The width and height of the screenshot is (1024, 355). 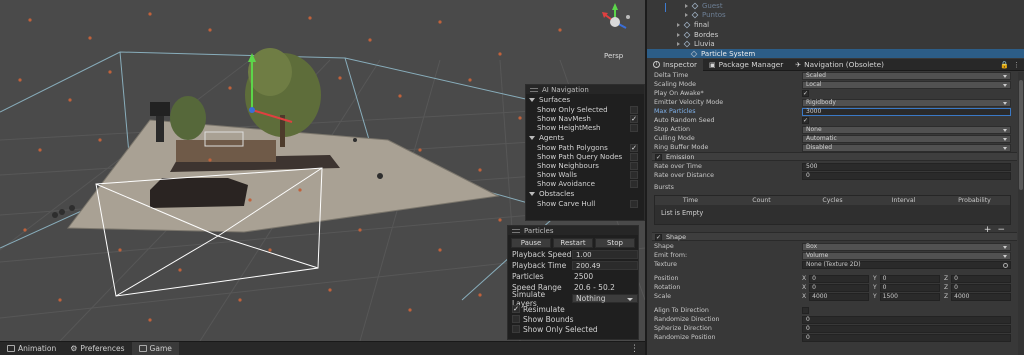 What do you see at coordinates (906, 76) in the screenshot?
I see `delta-time-dropdown: Scaled` at bounding box center [906, 76].